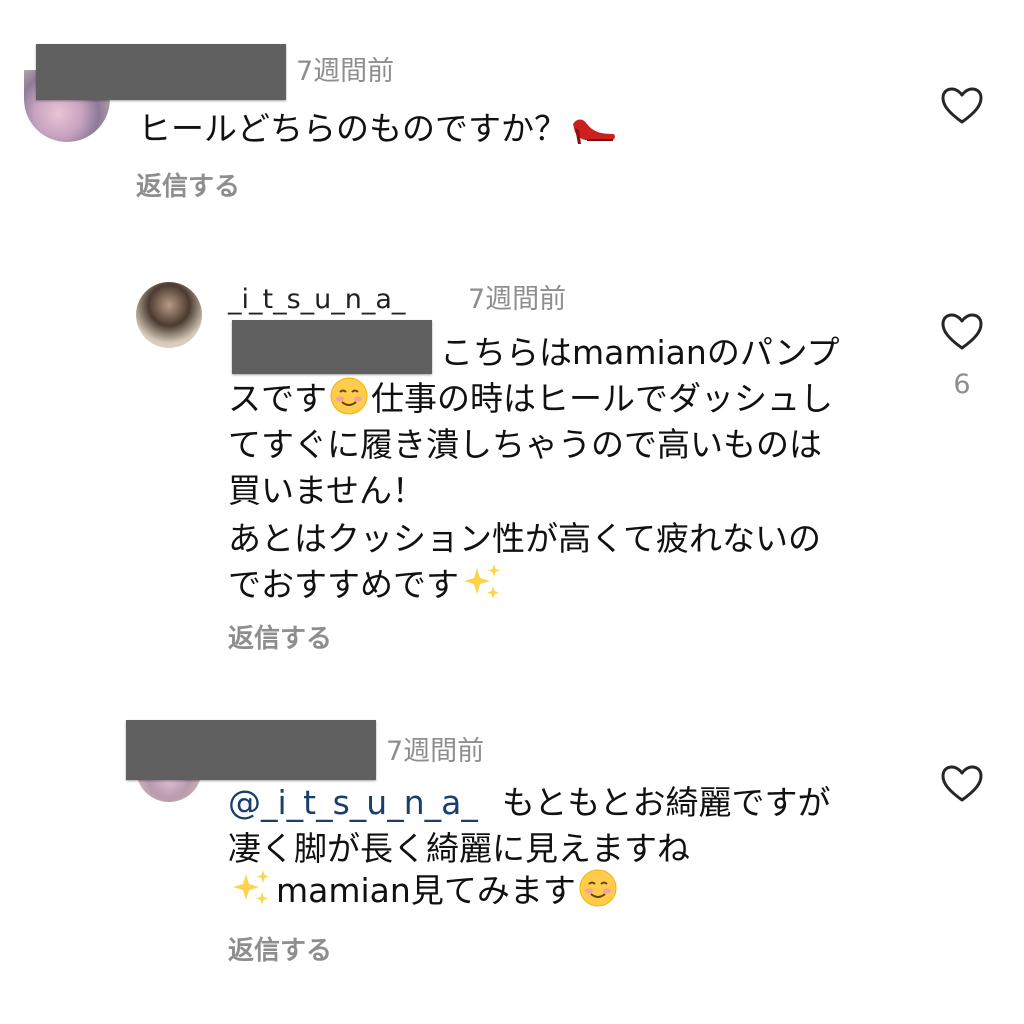 The height and width of the screenshot is (1024, 1024). I want to click on comment-line: 買いません！, so click(327, 490).